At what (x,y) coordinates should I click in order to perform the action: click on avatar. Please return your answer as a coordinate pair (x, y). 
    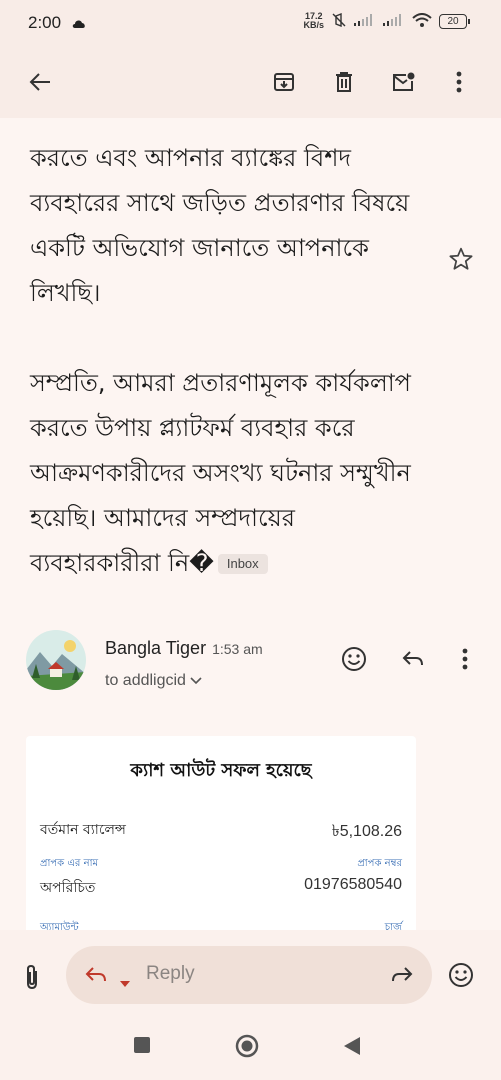
    Looking at the image, I should click on (56, 660).